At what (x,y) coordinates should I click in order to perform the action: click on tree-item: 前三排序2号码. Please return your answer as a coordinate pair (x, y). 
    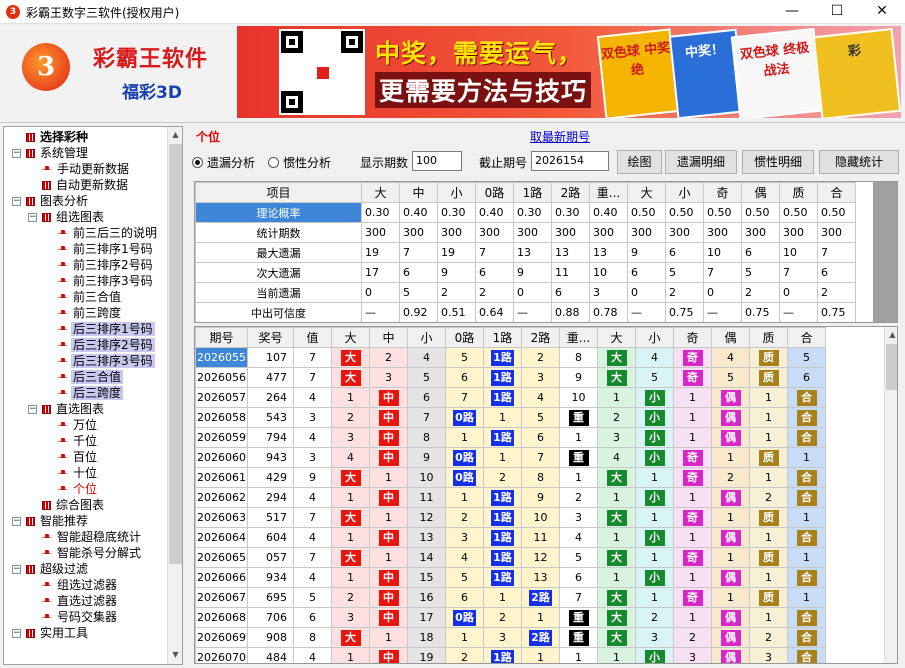
    Looking at the image, I should click on (105, 265).